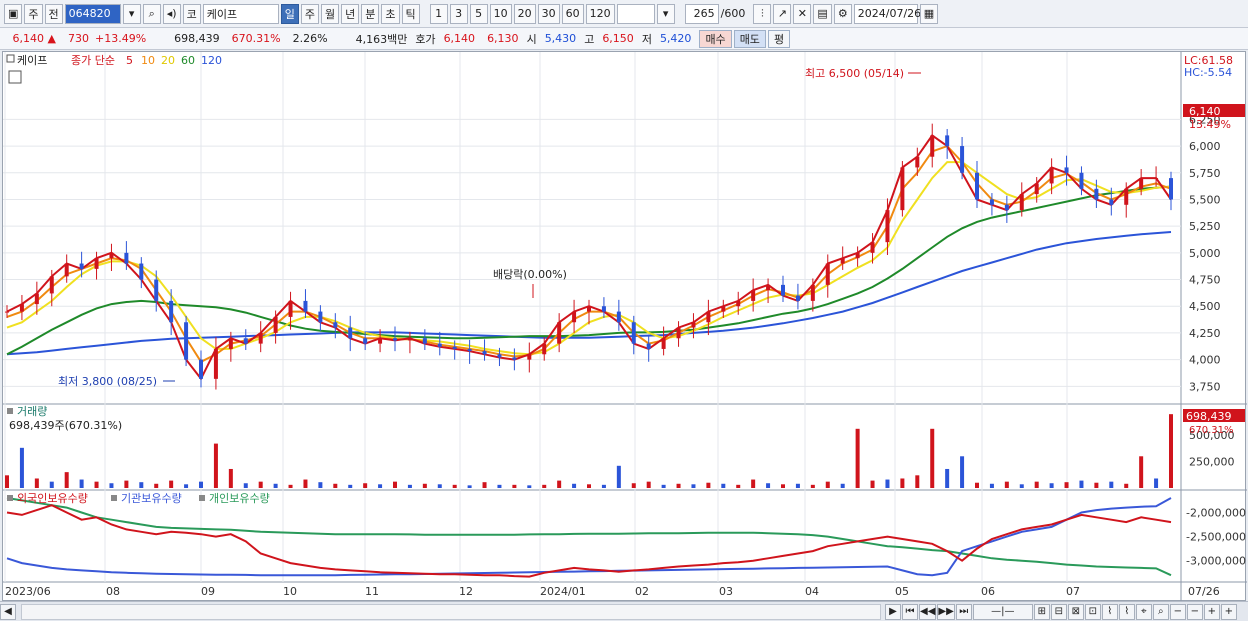 The width and height of the screenshot is (1248, 621). I want to click on period-tick: 틱, so click(410, 13).